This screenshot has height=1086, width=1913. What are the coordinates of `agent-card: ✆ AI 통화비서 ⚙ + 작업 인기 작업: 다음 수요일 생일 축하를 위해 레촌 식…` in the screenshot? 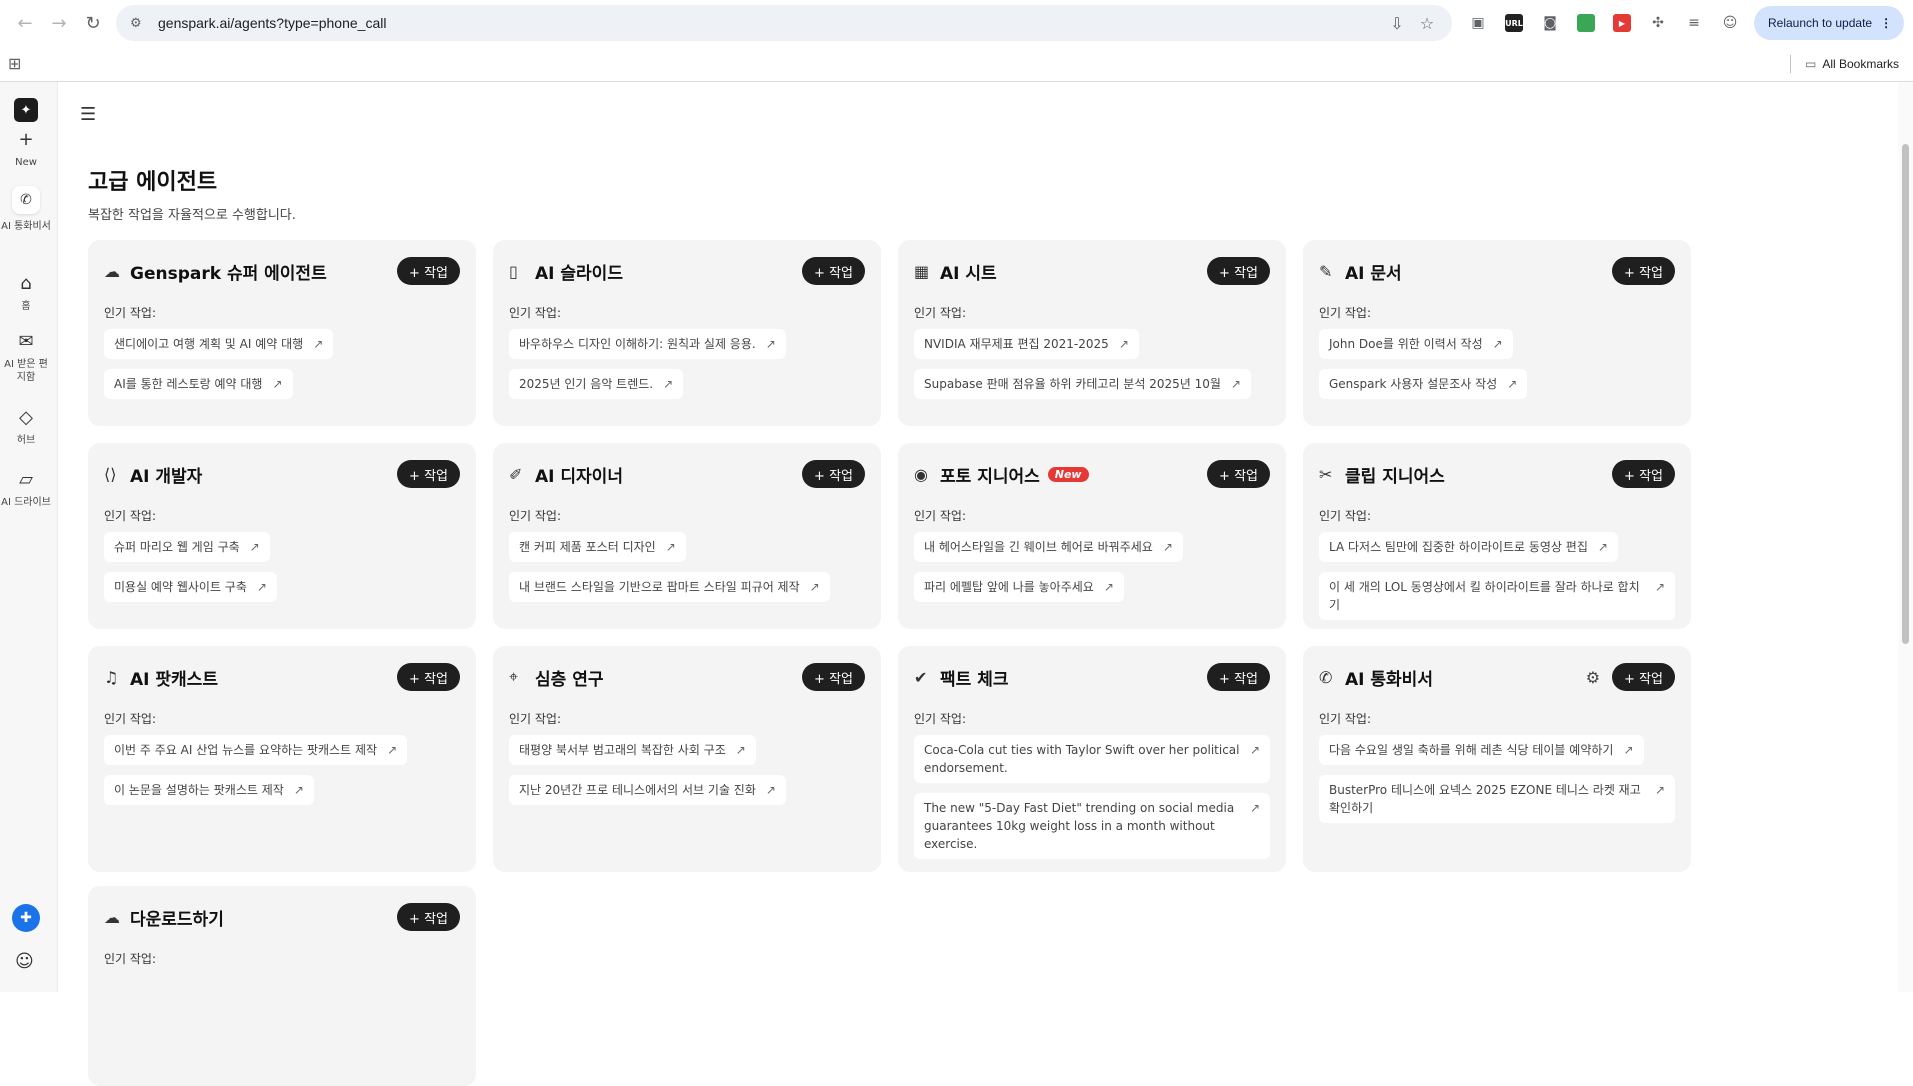 It's located at (1497, 759).